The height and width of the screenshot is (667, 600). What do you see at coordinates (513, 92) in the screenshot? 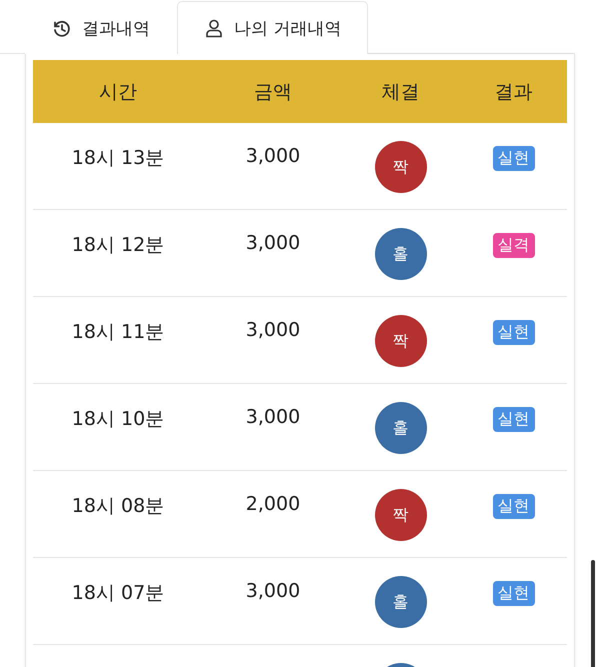
I see `column-header: 결과` at bounding box center [513, 92].